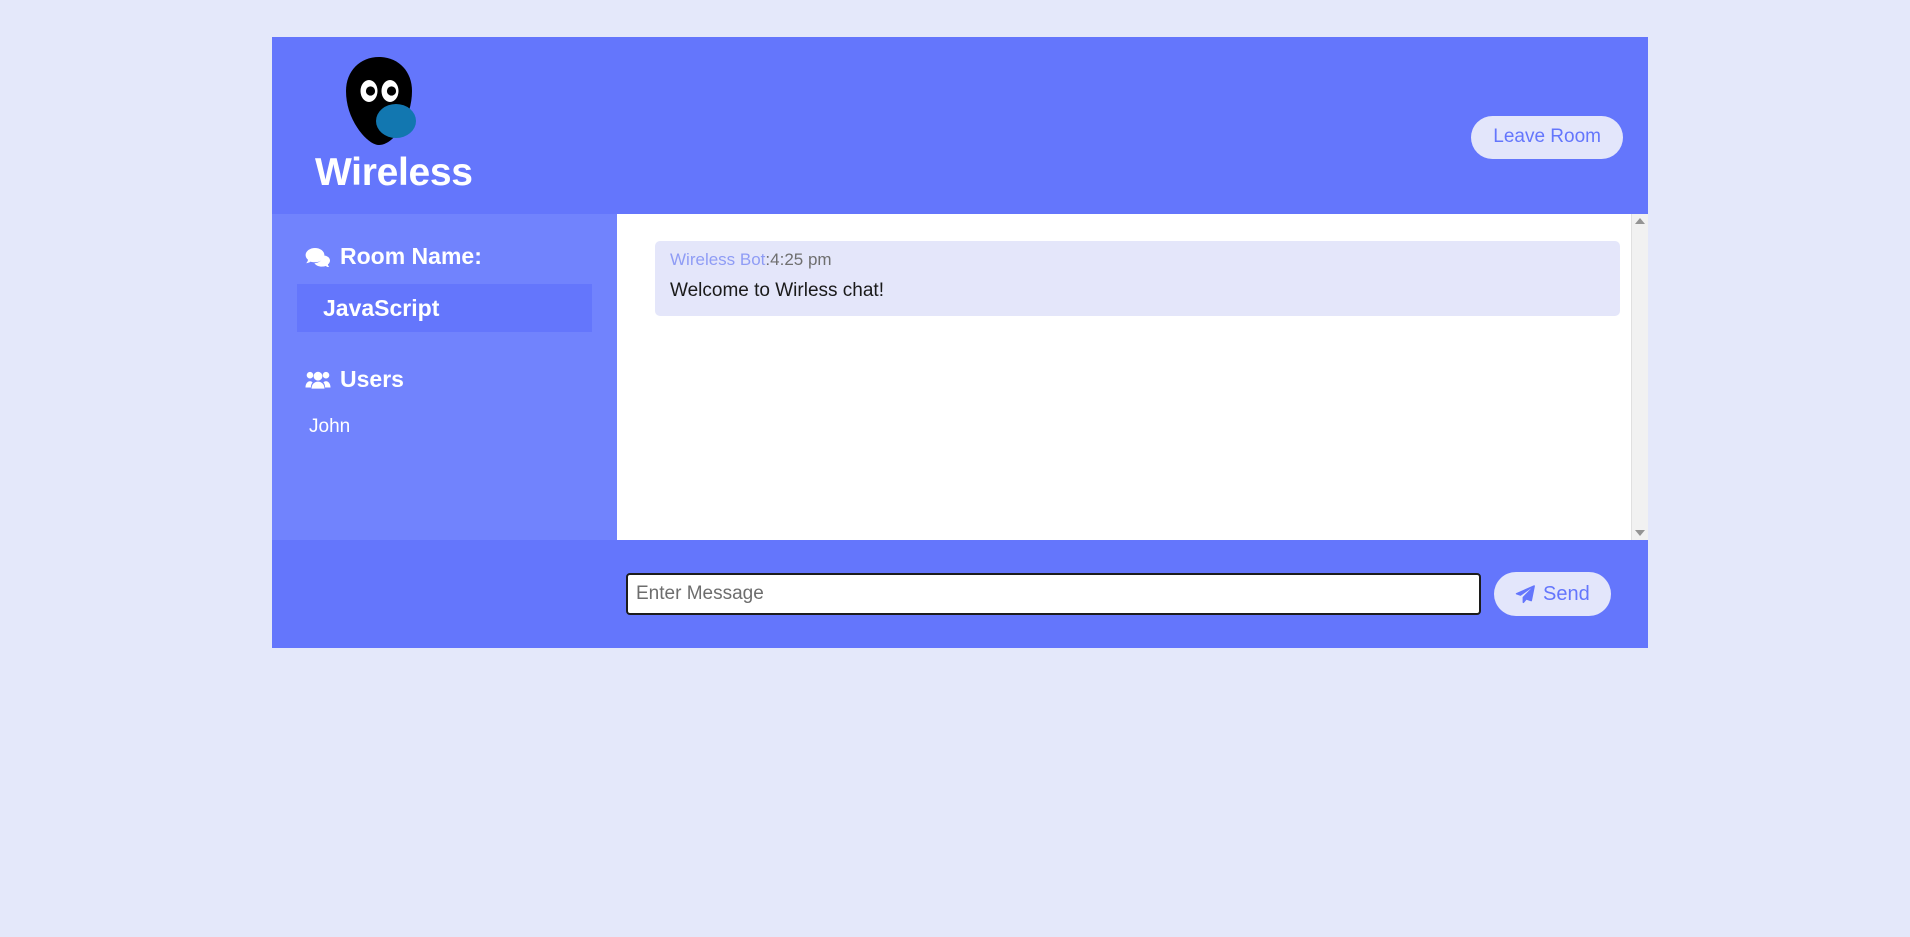  What do you see at coordinates (318, 380) in the screenshot?
I see `users-icon` at bounding box center [318, 380].